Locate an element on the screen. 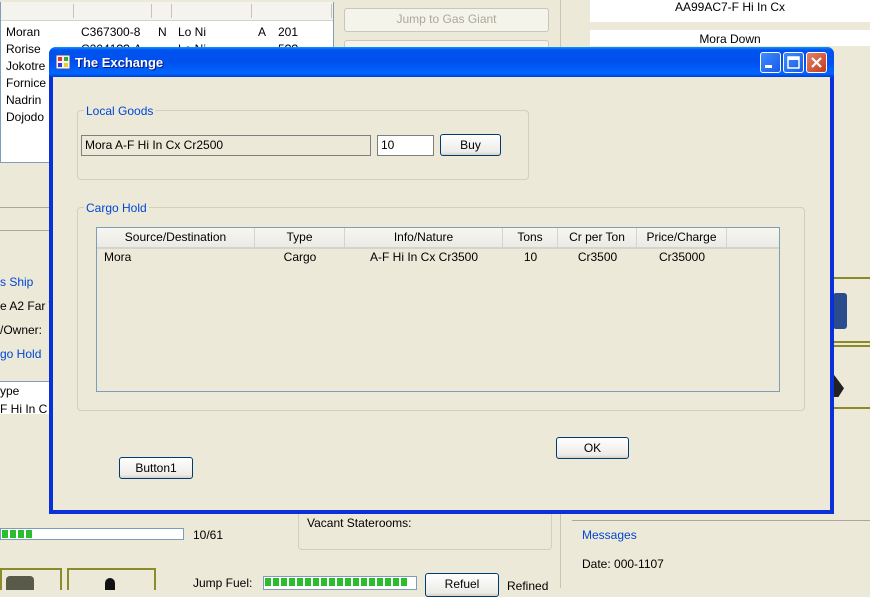 The height and width of the screenshot is (597, 870). column-header-info: Info/Nature is located at coordinates (424, 237).